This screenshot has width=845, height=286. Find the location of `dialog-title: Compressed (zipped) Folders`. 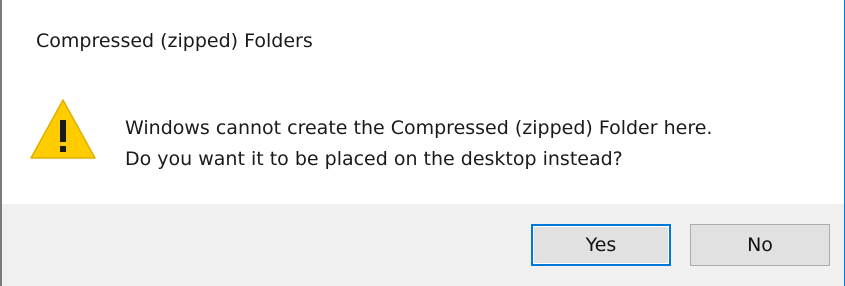

dialog-title: Compressed (zipped) Folders is located at coordinates (174, 41).